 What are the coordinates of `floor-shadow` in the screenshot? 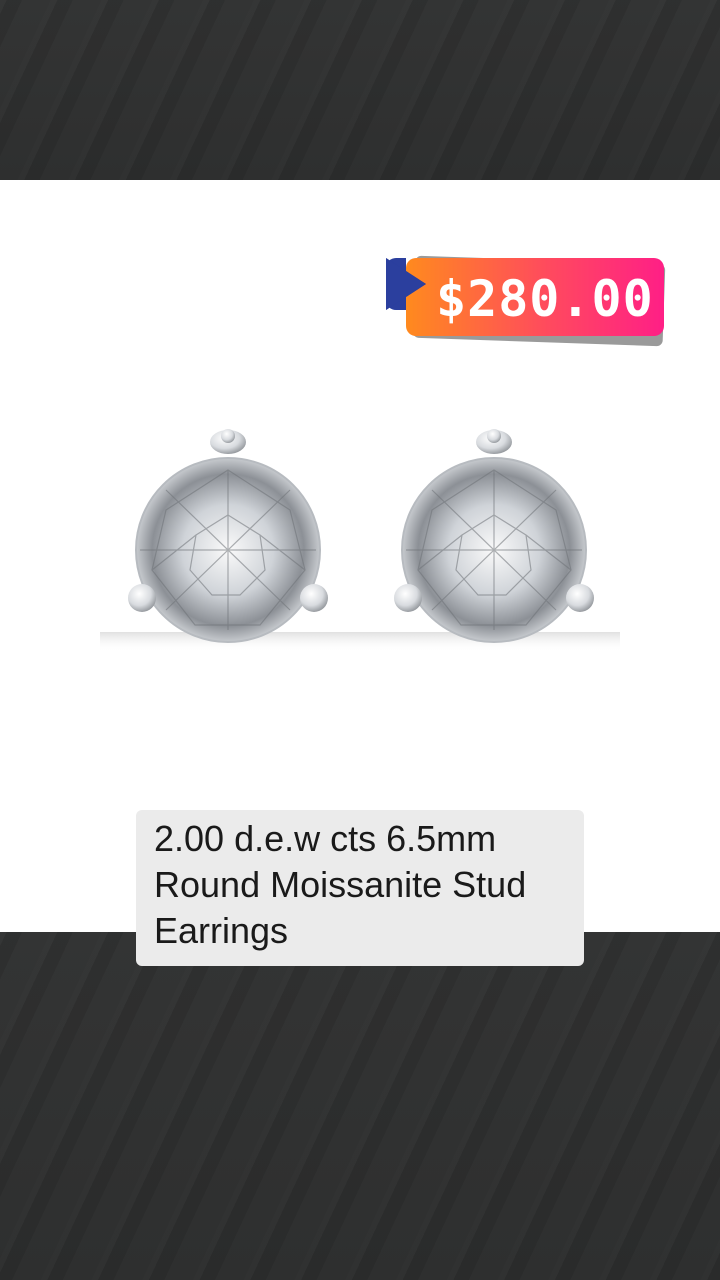 It's located at (360, 642).